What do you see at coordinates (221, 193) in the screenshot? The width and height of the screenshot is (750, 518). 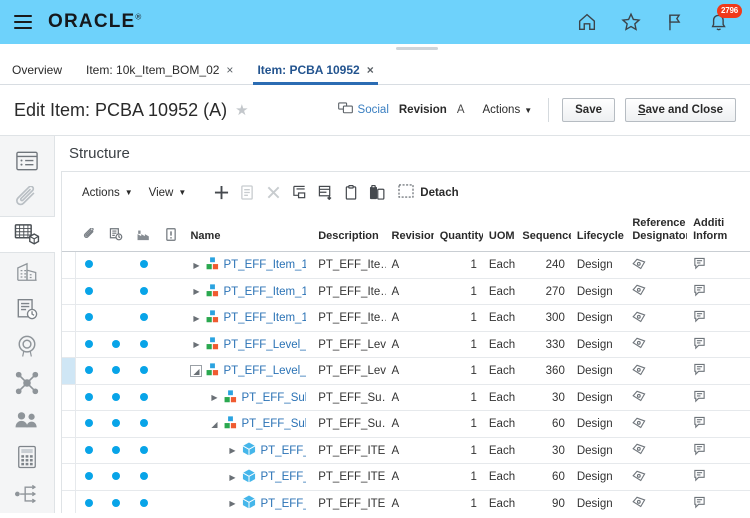 I see `add-plus-icon` at bounding box center [221, 193].